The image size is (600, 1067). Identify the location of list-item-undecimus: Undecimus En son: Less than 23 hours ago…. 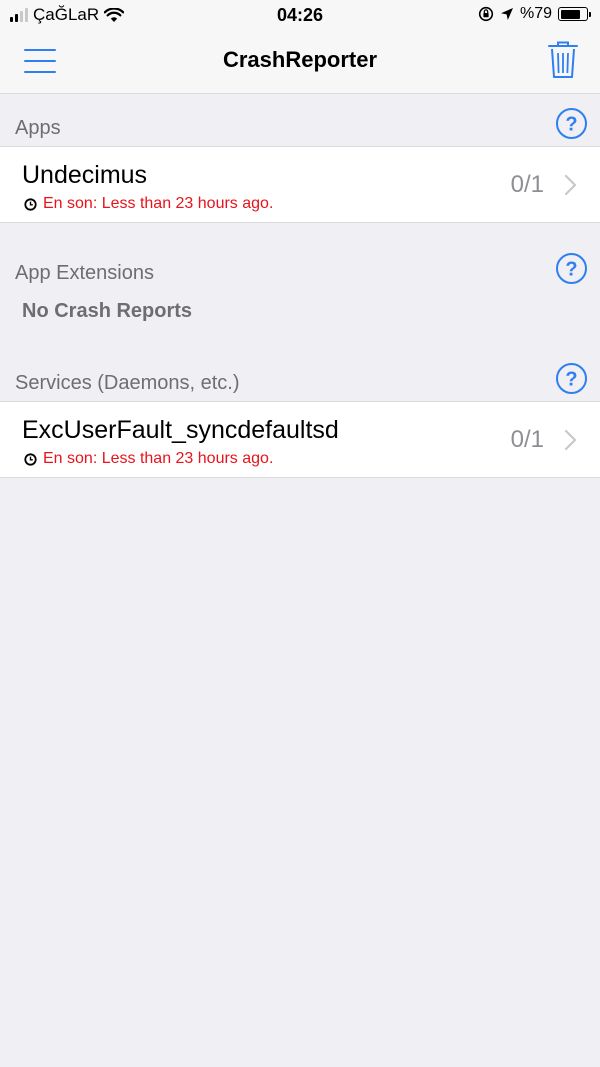
(300, 184).